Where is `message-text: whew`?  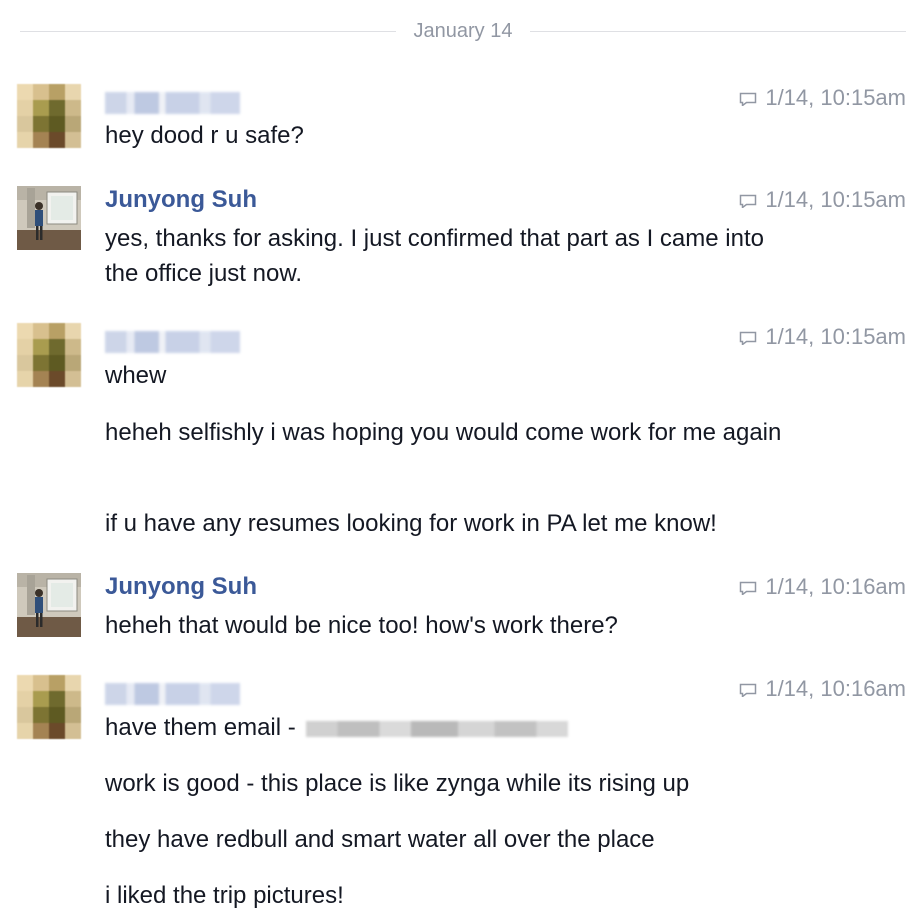
message-text: whew is located at coordinates (136, 375).